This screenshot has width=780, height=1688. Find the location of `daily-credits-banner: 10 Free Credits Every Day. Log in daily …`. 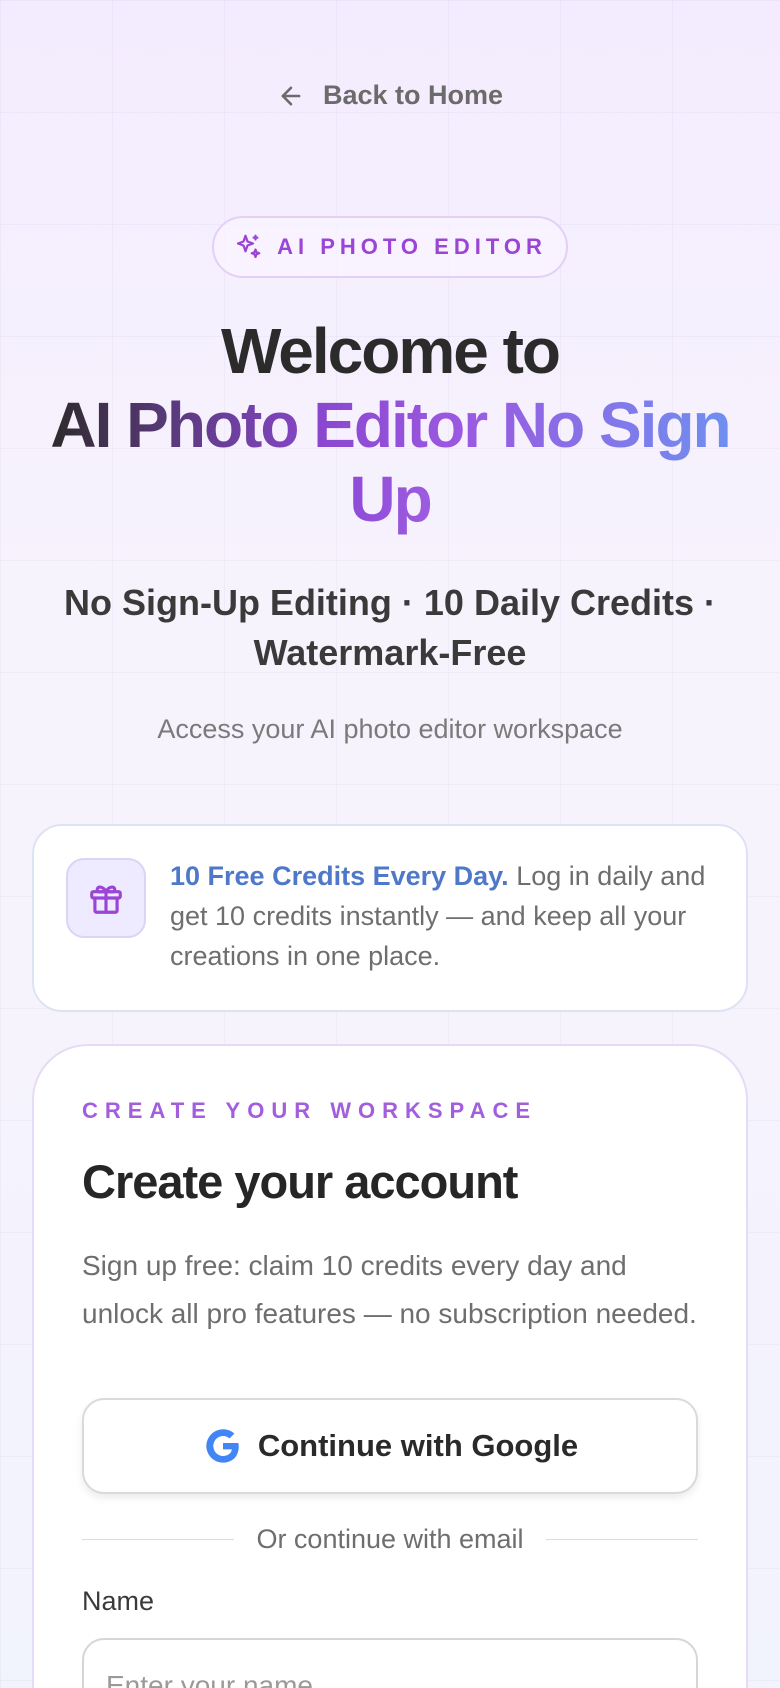

daily-credits-banner: 10 Free Credits Every Day. Log in daily … is located at coordinates (390, 918).